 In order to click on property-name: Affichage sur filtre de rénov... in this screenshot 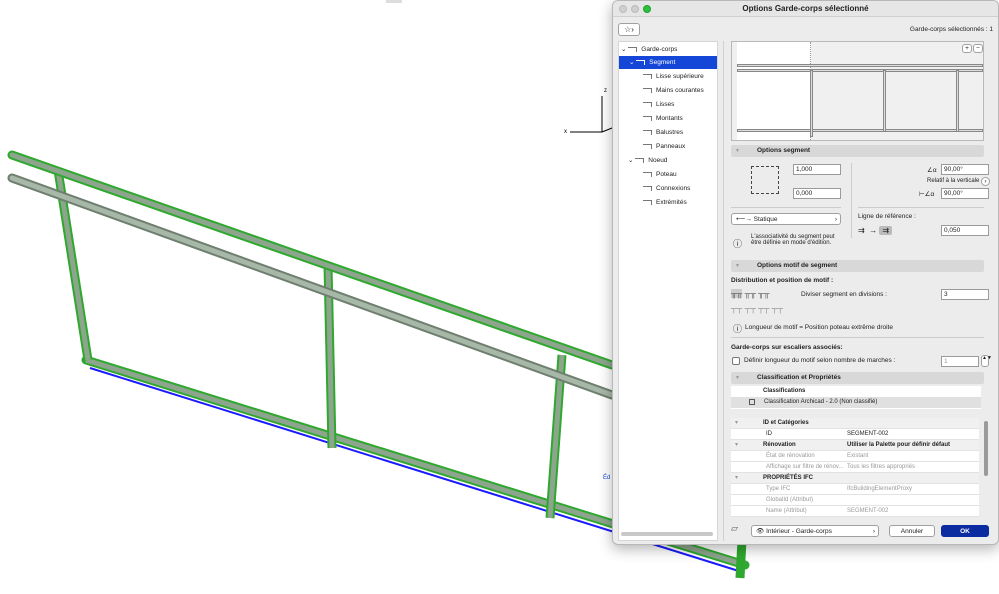, I will do `click(805, 467)`.